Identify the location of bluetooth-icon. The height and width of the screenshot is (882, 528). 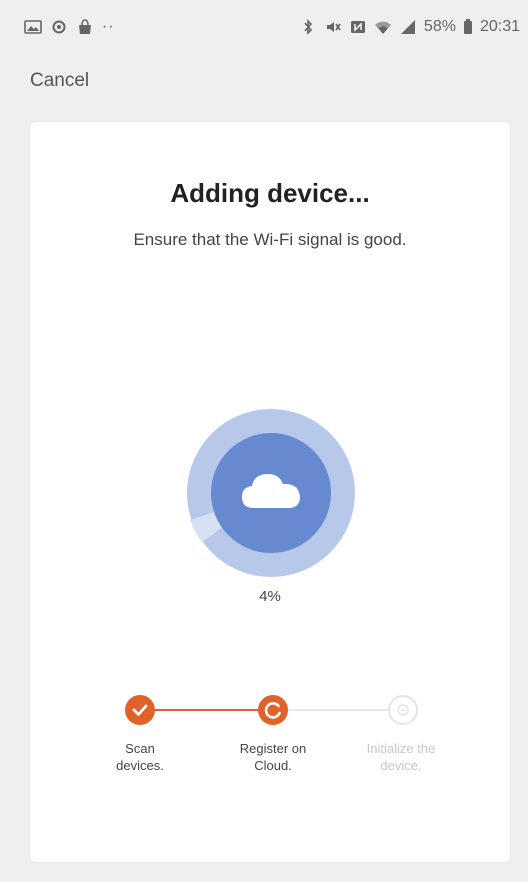
(308, 27).